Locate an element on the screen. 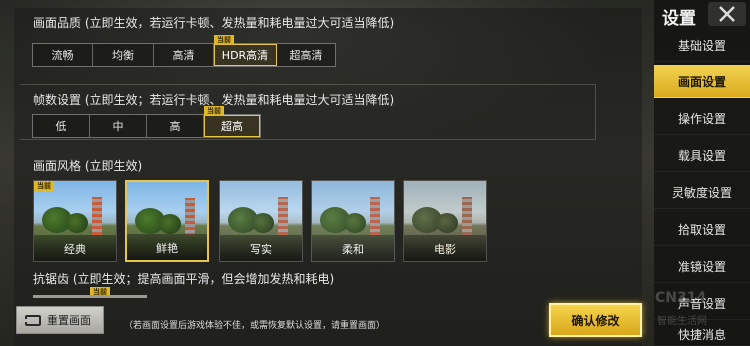  fps-option-ultra: 当前 超高 is located at coordinates (232, 121).